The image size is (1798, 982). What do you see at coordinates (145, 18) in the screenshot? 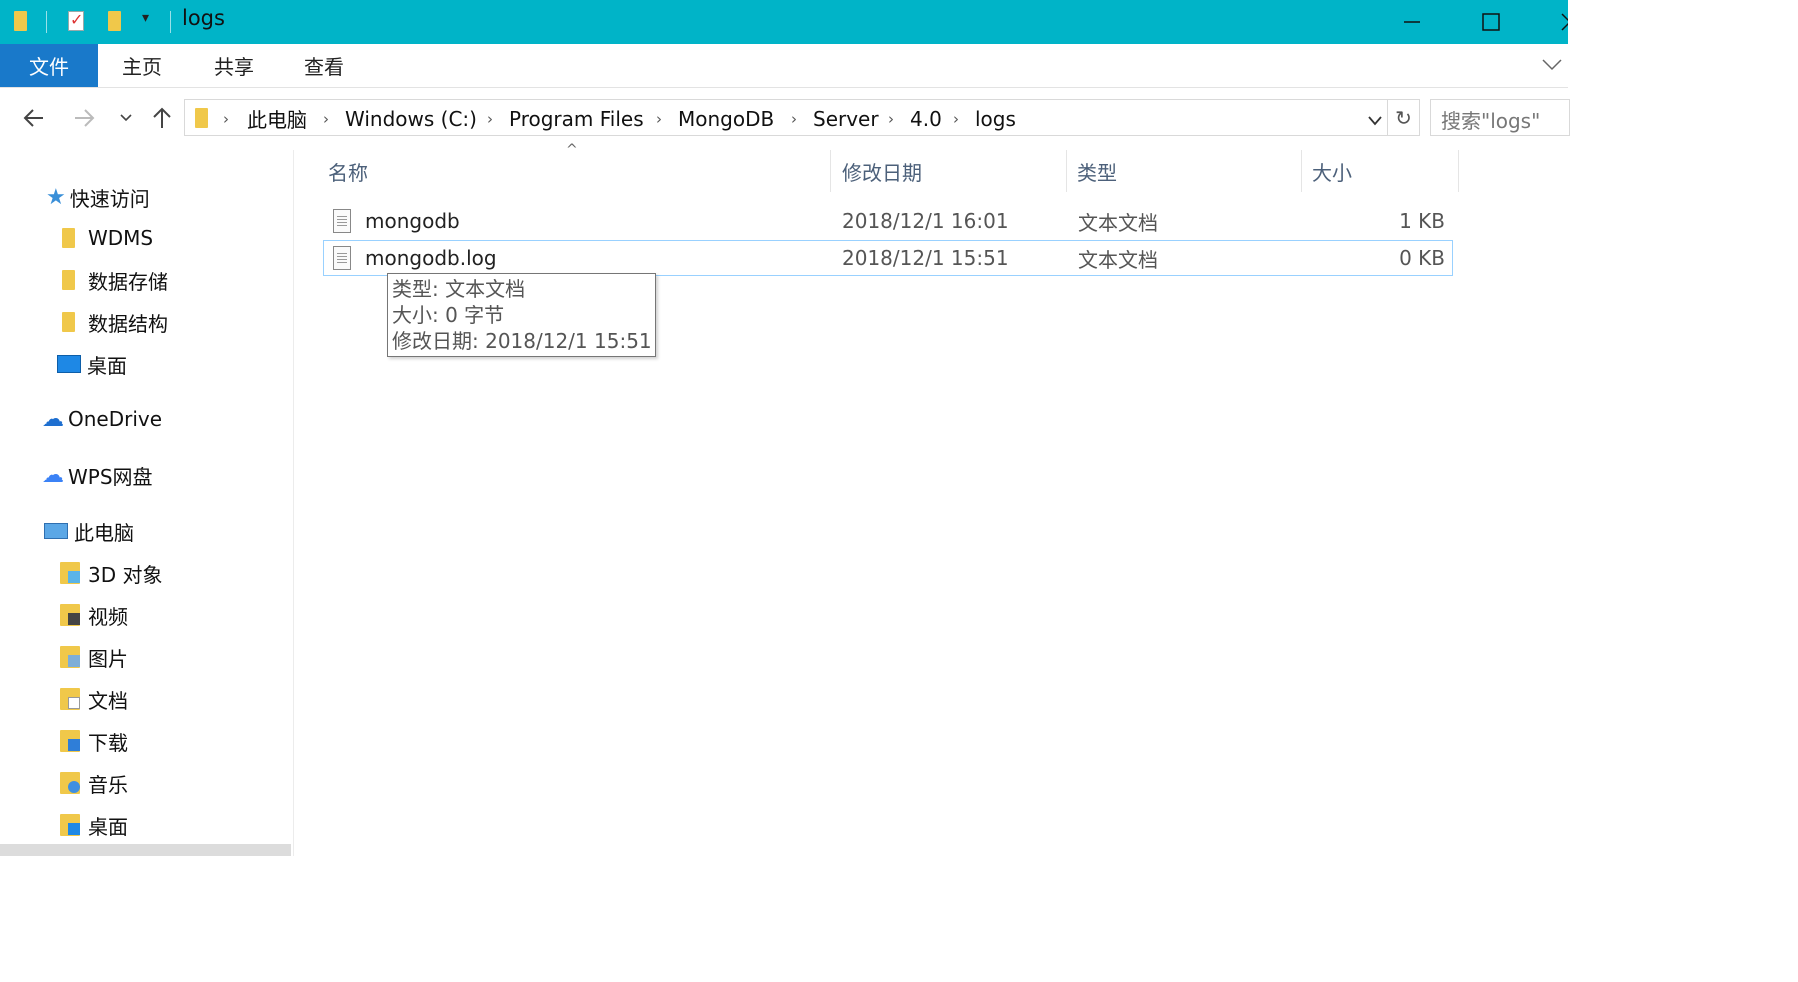
I see `customize-quick-access-icon: ▾` at bounding box center [145, 18].